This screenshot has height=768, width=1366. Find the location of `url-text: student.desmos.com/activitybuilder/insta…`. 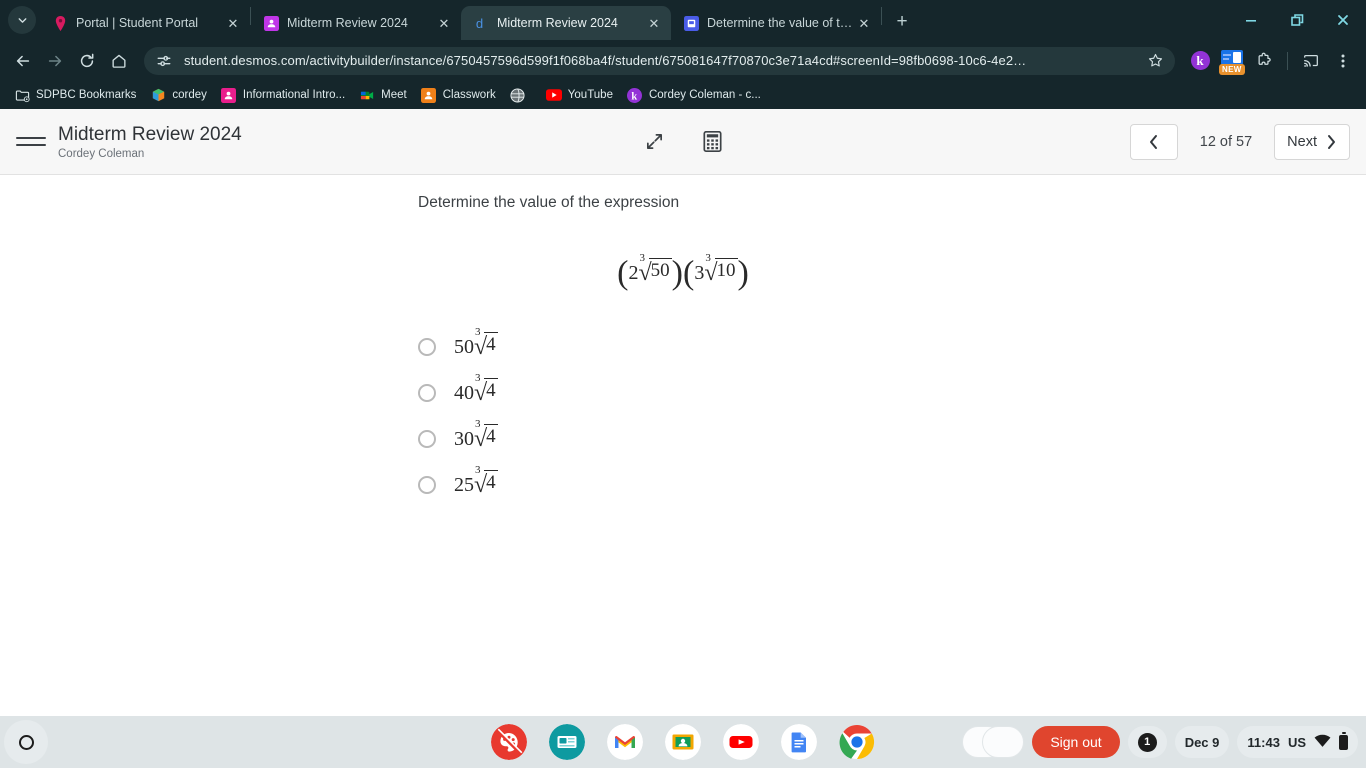

url-text: student.desmos.com/activitybuilder/insta… is located at coordinates (605, 60).